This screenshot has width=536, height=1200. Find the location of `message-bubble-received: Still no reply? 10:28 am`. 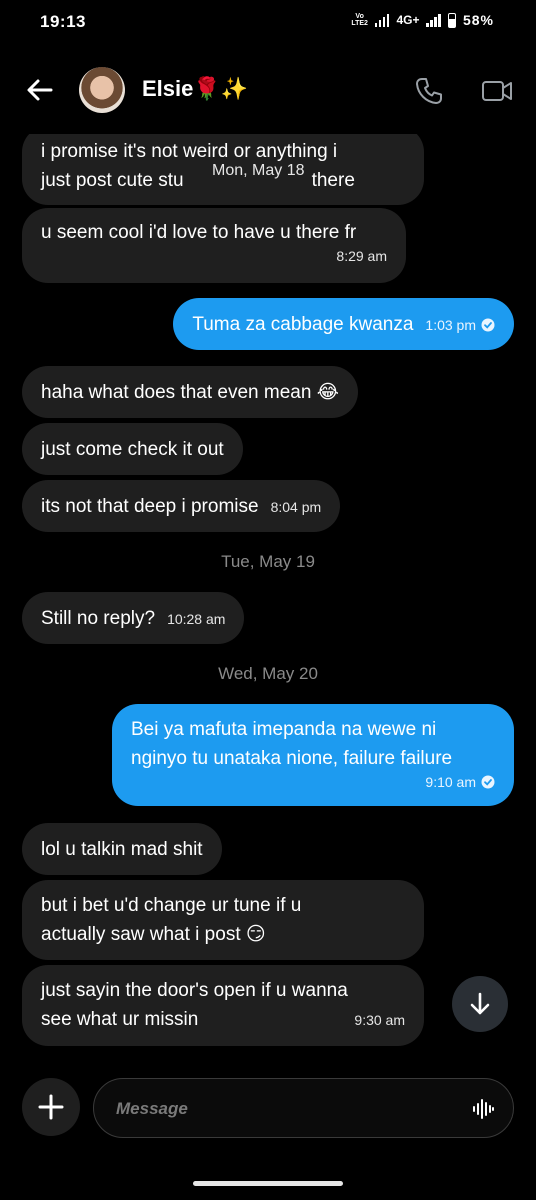

message-bubble-received: Still no reply? 10:28 am is located at coordinates (133, 618).